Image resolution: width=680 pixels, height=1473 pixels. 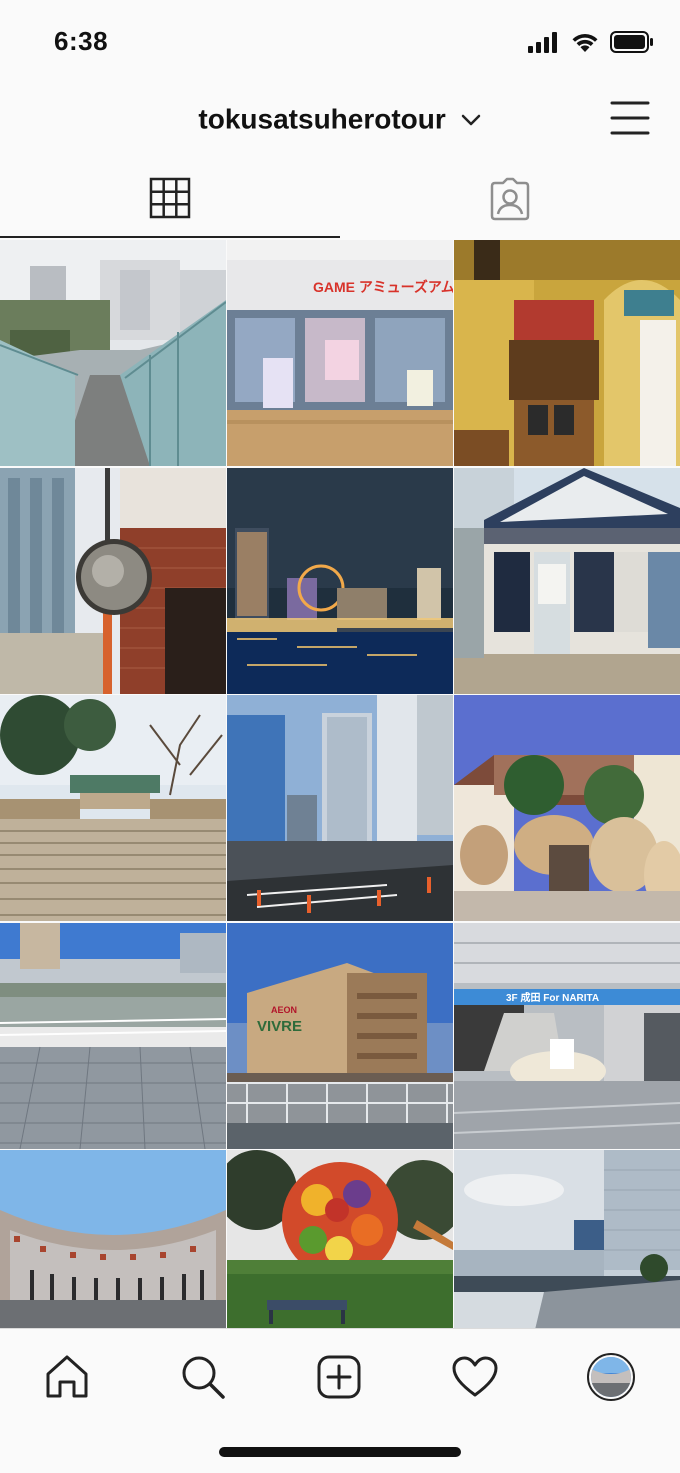 I want to click on grid-icon, so click(x=170, y=198).